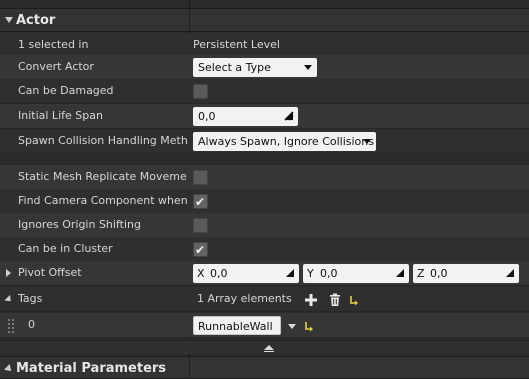 This screenshot has width=529, height=379. I want to click on plus-icon, so click(311, 300).